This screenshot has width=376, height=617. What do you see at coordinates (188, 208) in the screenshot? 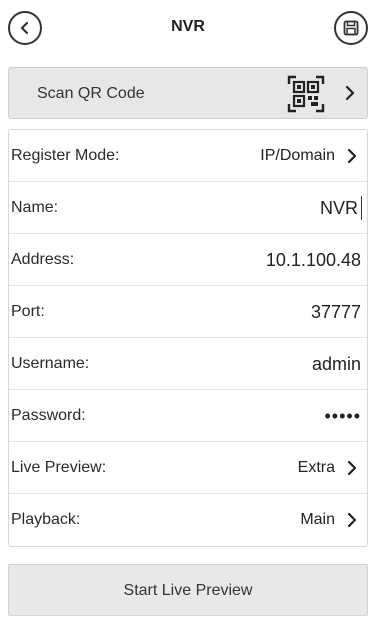
I see `name-row: Name: NVR` at bounding box center [188, 208].